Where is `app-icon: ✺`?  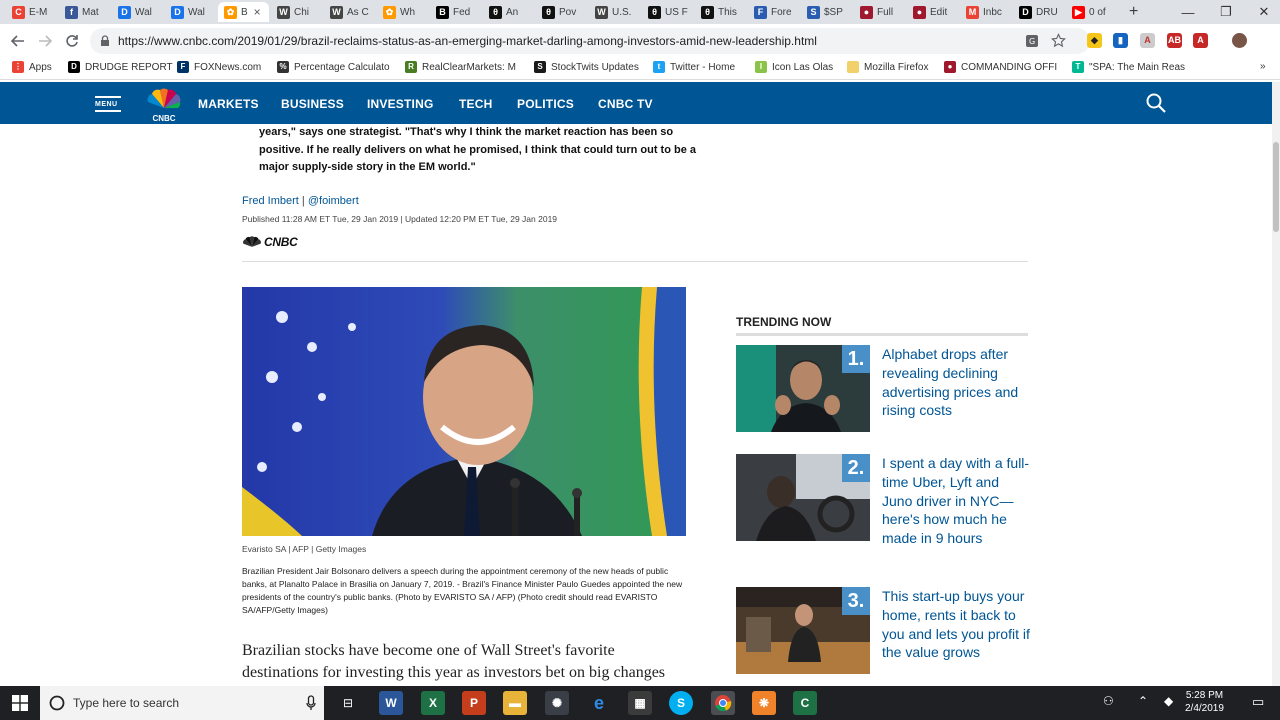 app-icon: ✺ is located at coordinates (557, 703).